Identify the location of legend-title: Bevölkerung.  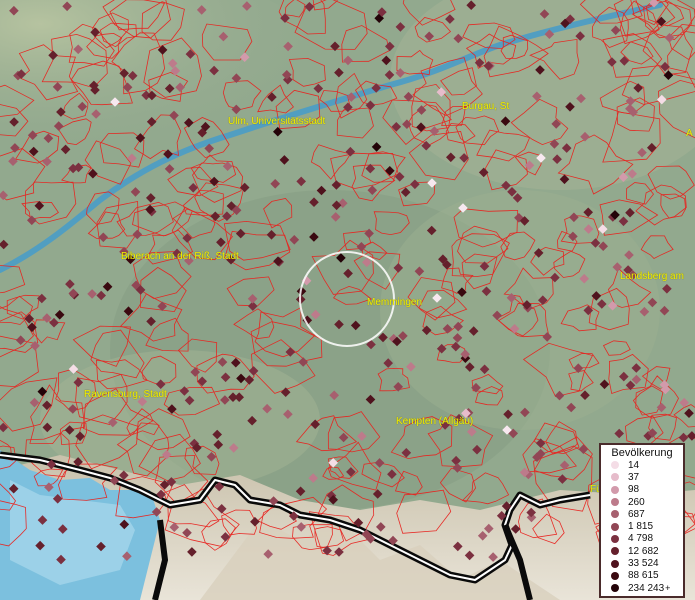
(642, 453).